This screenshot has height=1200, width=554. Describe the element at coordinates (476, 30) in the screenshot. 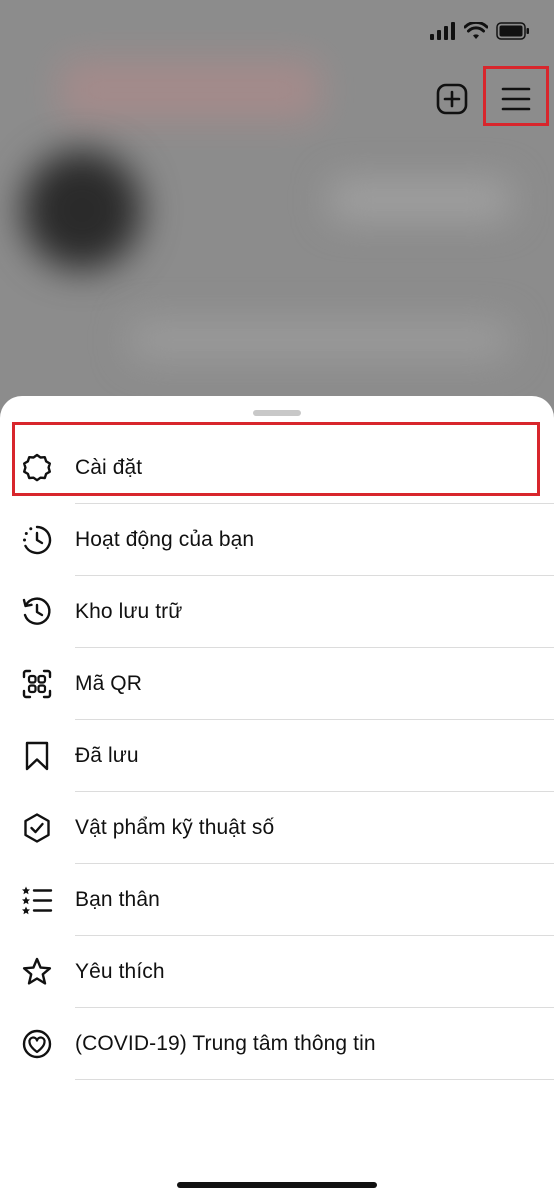

I see `wifi-icon` at that location.